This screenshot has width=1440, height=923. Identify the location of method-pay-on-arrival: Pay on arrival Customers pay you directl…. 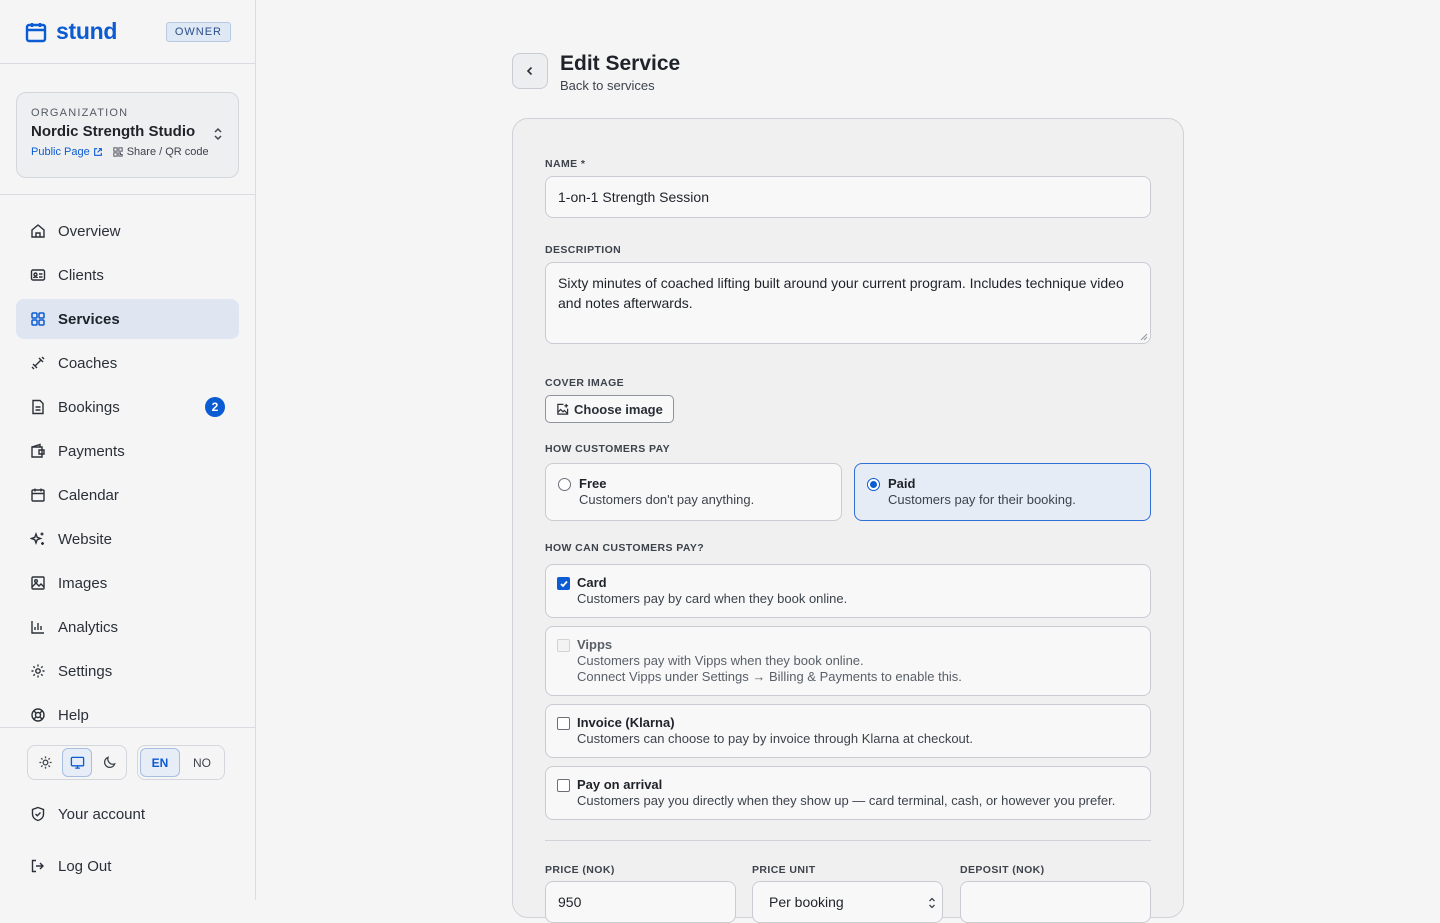
(848, 793).